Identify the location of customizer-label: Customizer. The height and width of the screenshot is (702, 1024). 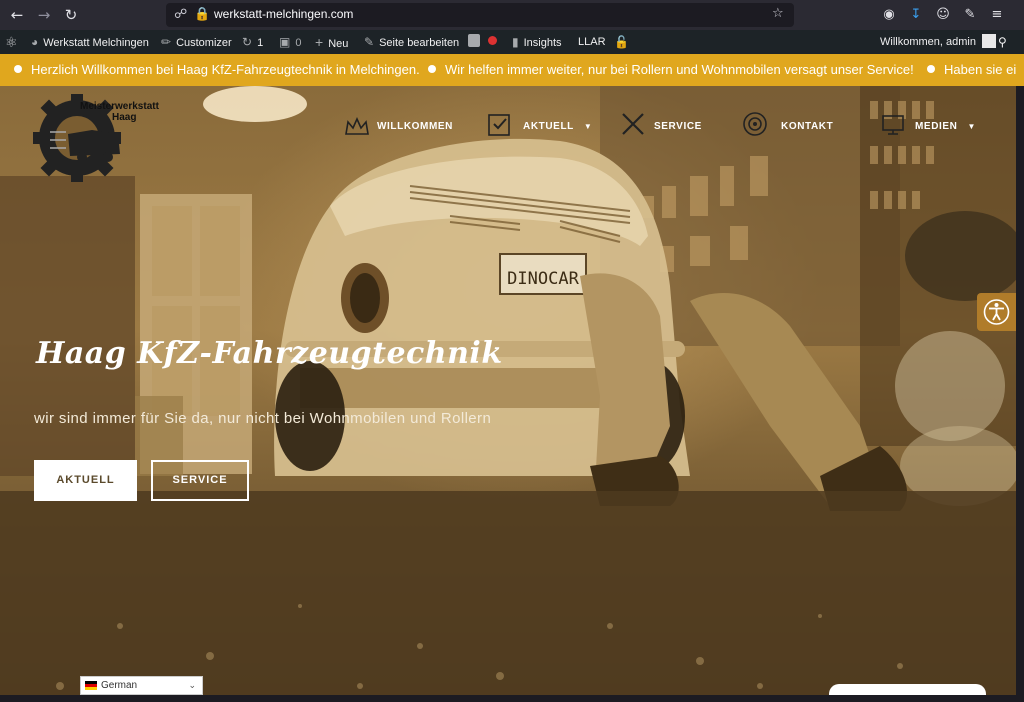
(204, 43).